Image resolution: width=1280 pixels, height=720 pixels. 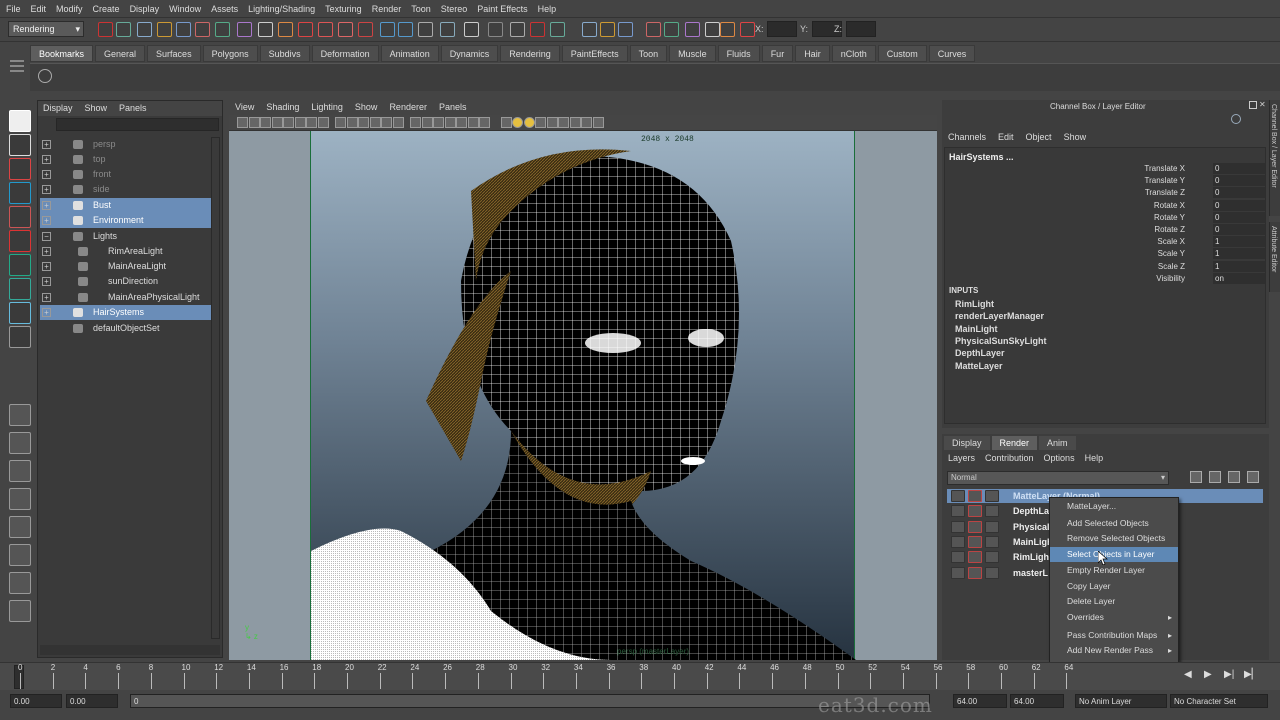 I want to click on shelf-tab-muscle: Muscle, so click(x=692, y=53).